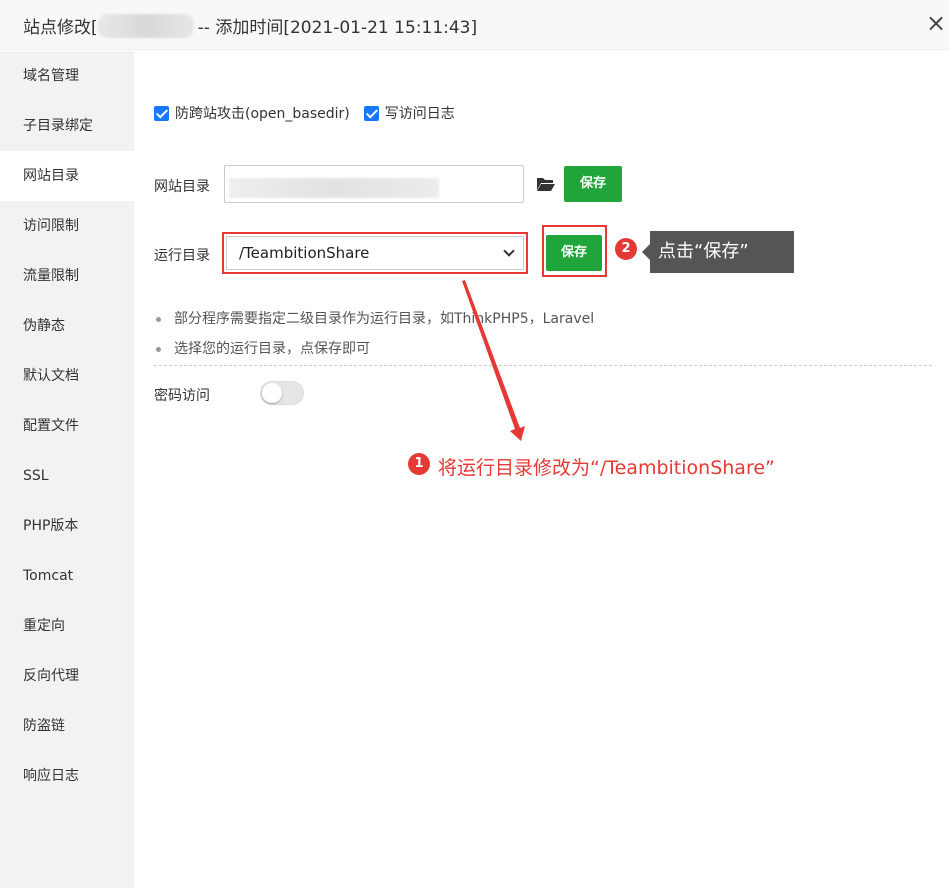 The width and height of the screenshot is (949, 888). I want to click on toggle-knob, so click(272, 393).